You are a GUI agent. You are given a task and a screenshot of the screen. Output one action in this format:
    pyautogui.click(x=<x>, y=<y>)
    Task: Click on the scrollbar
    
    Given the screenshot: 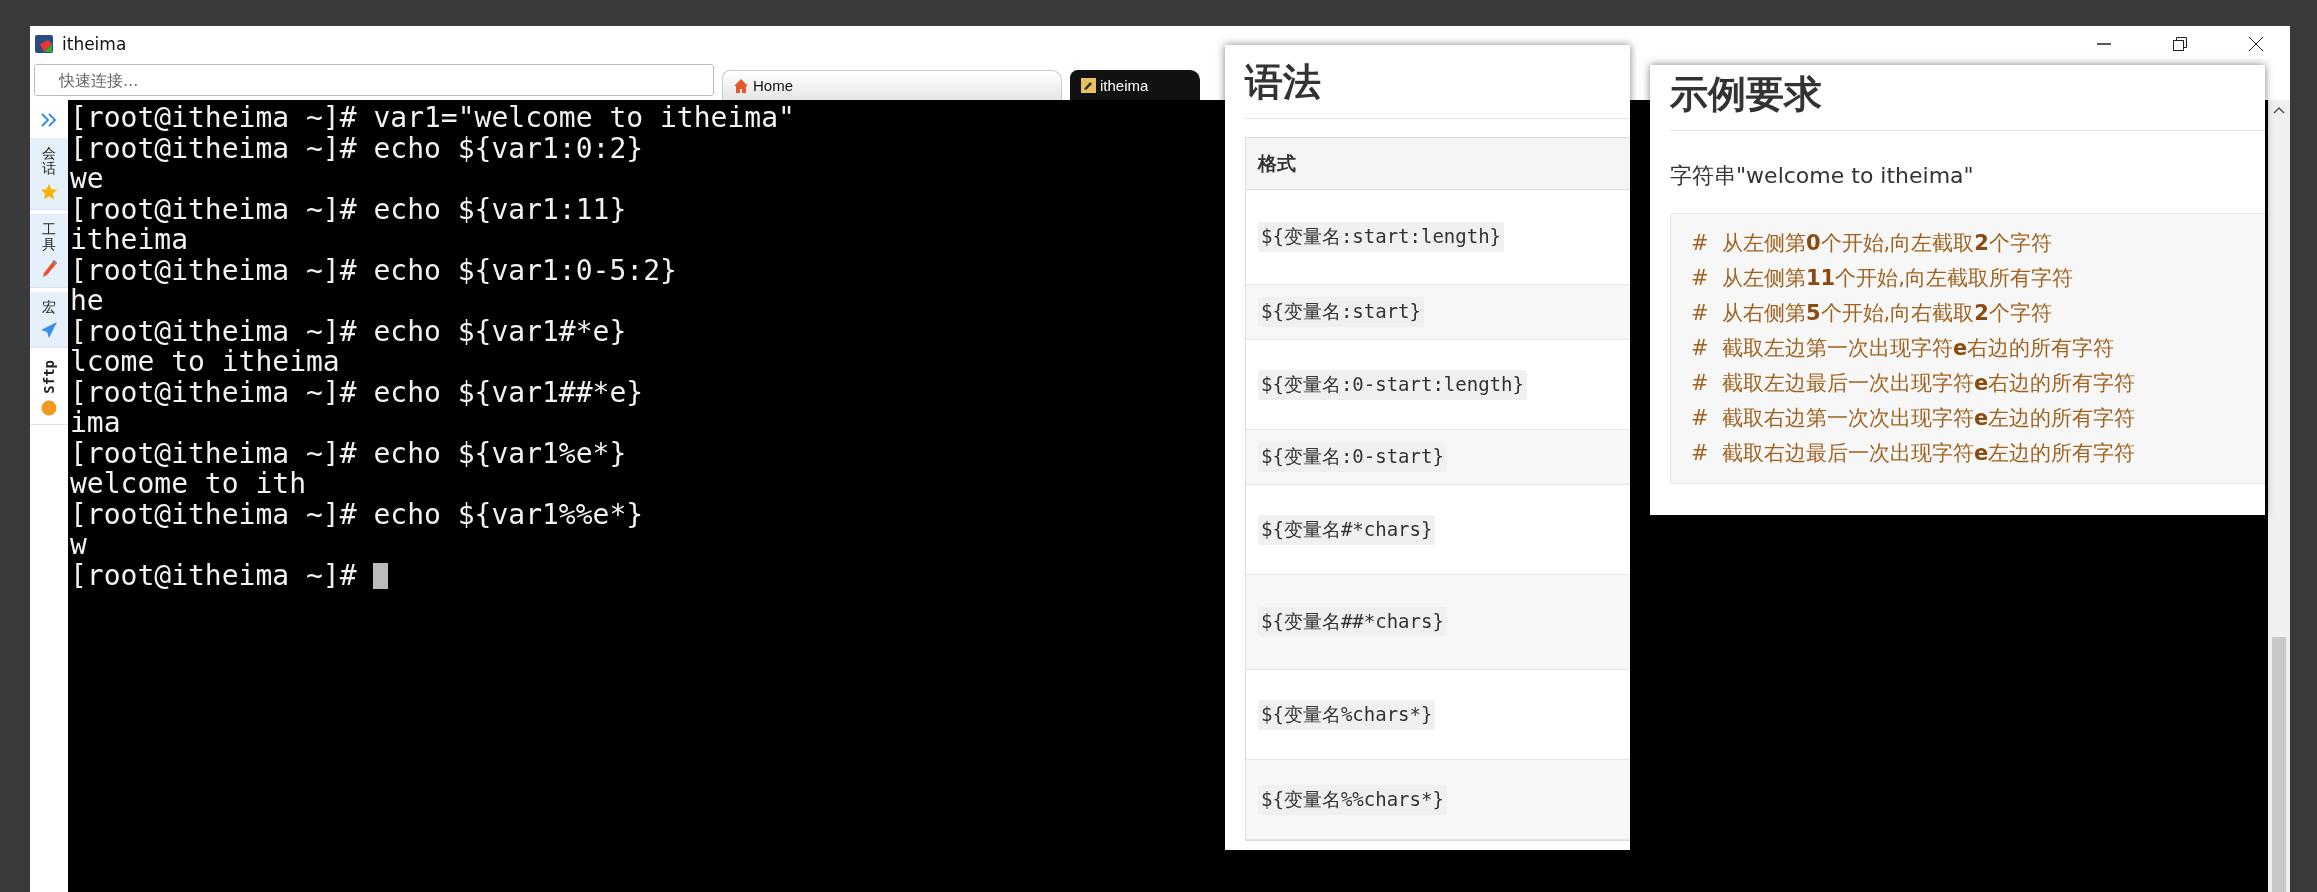 What is the action you would take?
    pyautogui.click(x=2279, y=496)
    